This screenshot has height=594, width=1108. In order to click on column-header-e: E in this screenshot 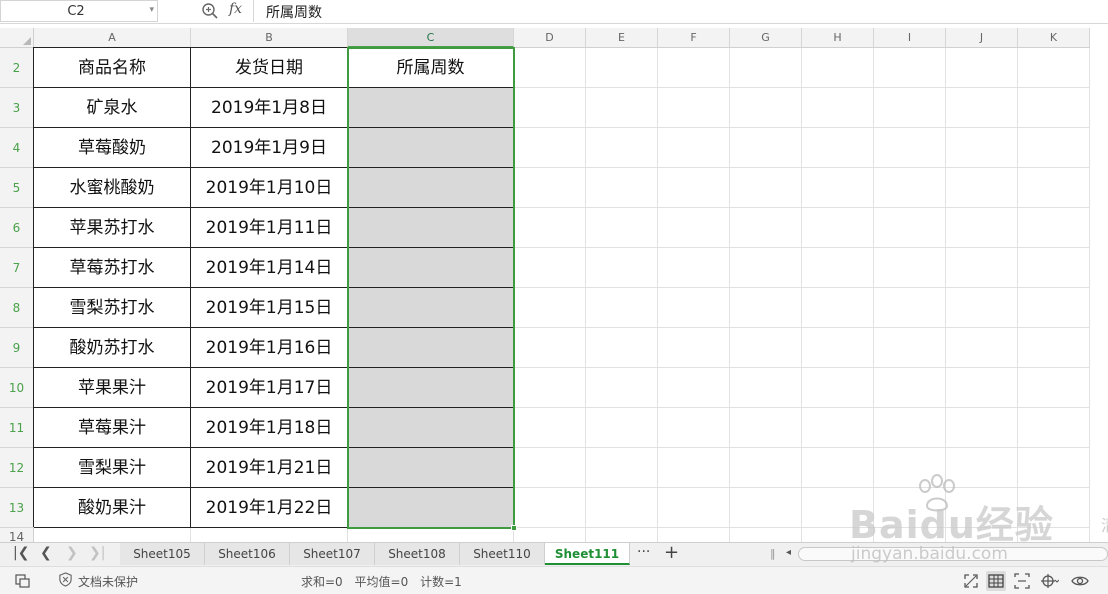, I will do `click(622, 38)`.